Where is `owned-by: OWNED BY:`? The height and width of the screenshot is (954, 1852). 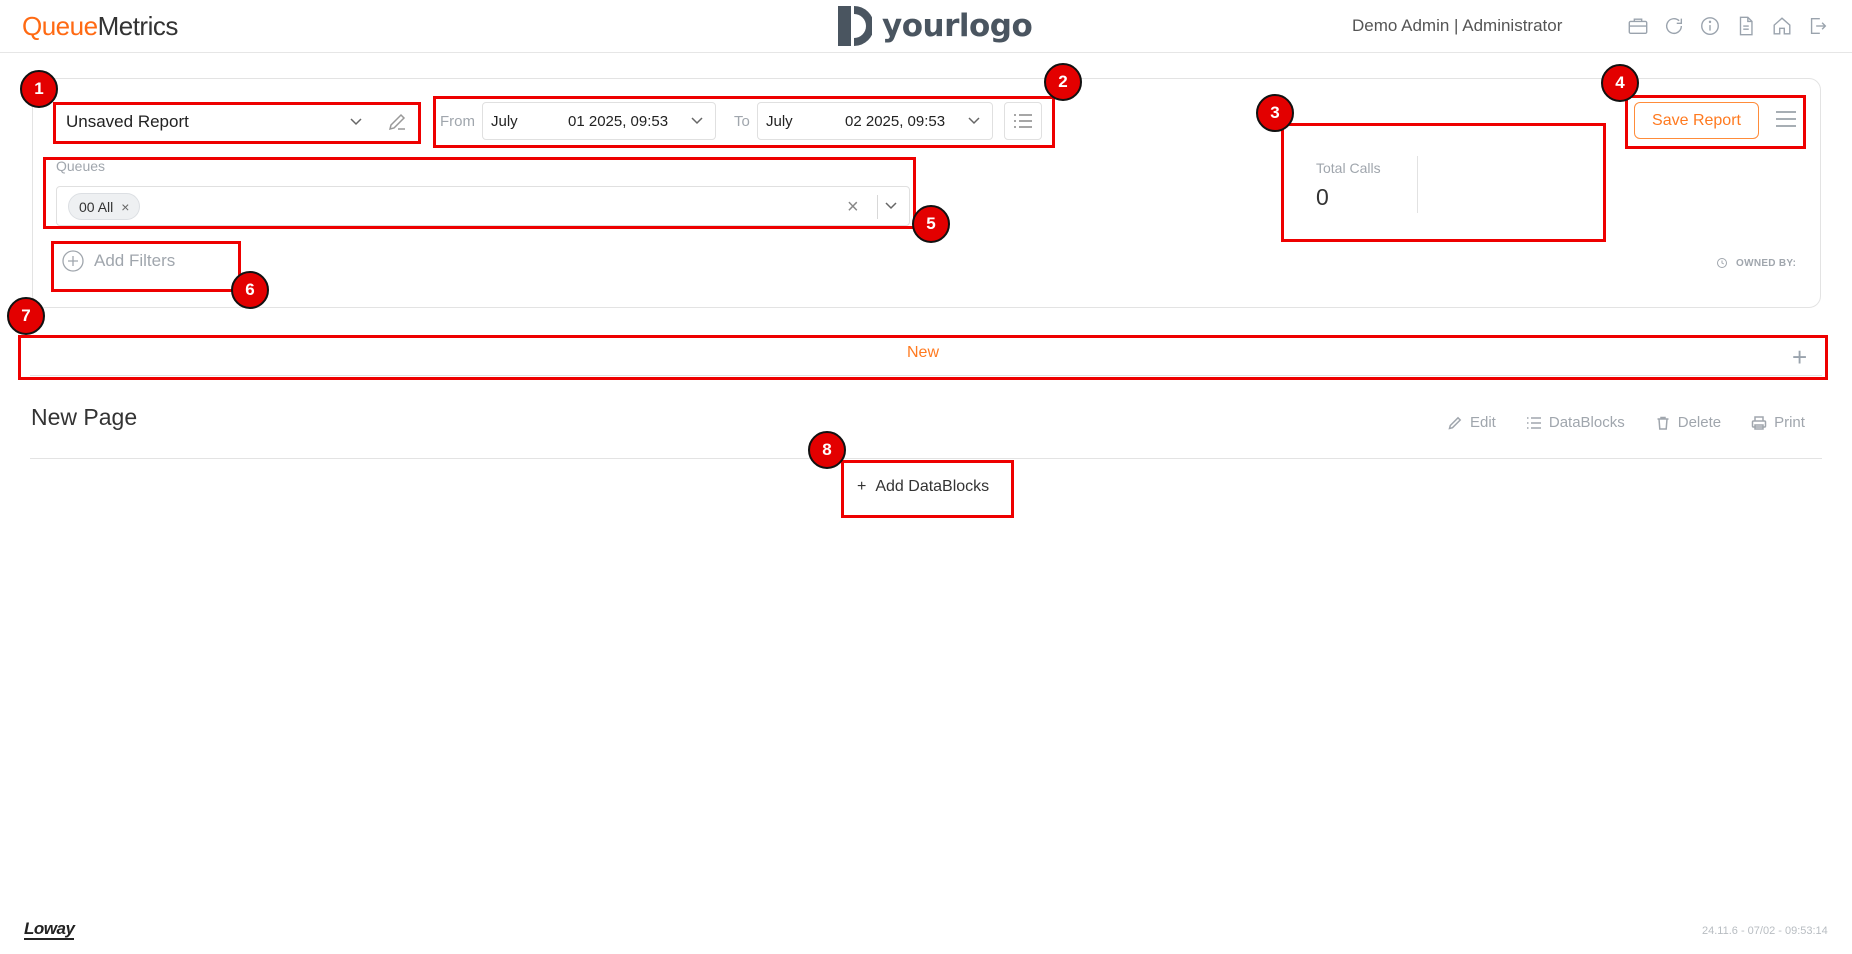 owned-by: OWNED BY: is located at coordinates (1756, 263).